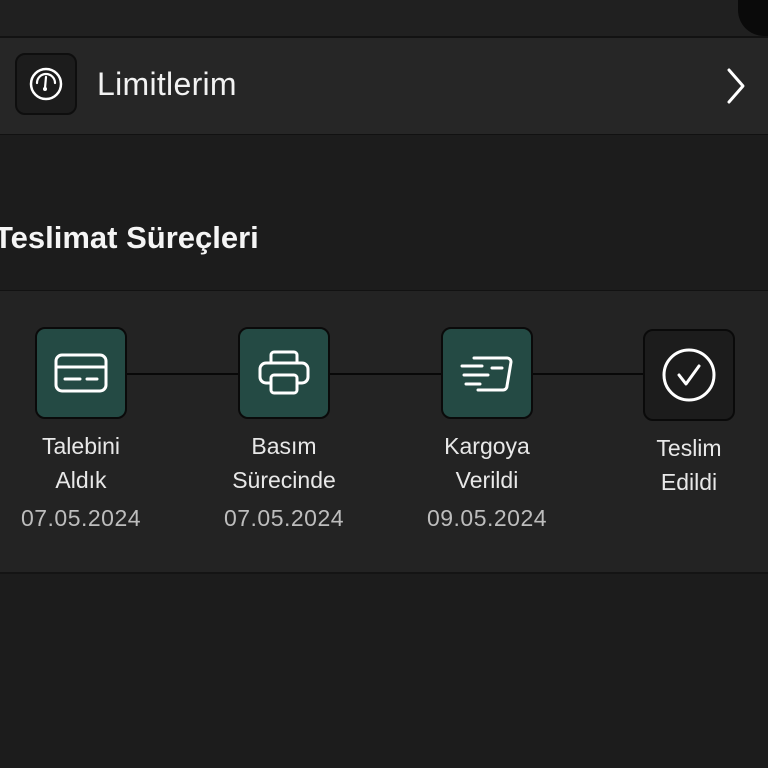 This screenshot has width=768, height=768. Describe the element at coordinates (487, 518) in the screenshot. I see `step-date: 09.05.2024` at that location.